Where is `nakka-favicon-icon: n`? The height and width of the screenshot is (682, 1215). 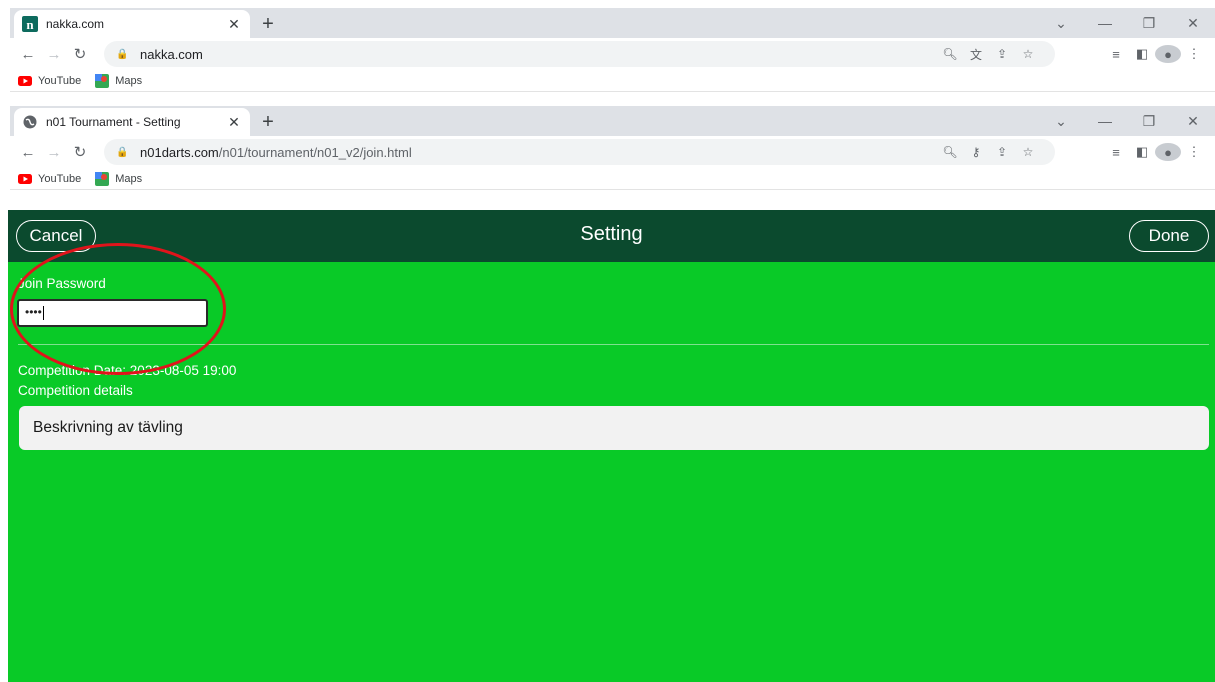
nakka-favicon-icon: n is located at coordinates (30, 24).